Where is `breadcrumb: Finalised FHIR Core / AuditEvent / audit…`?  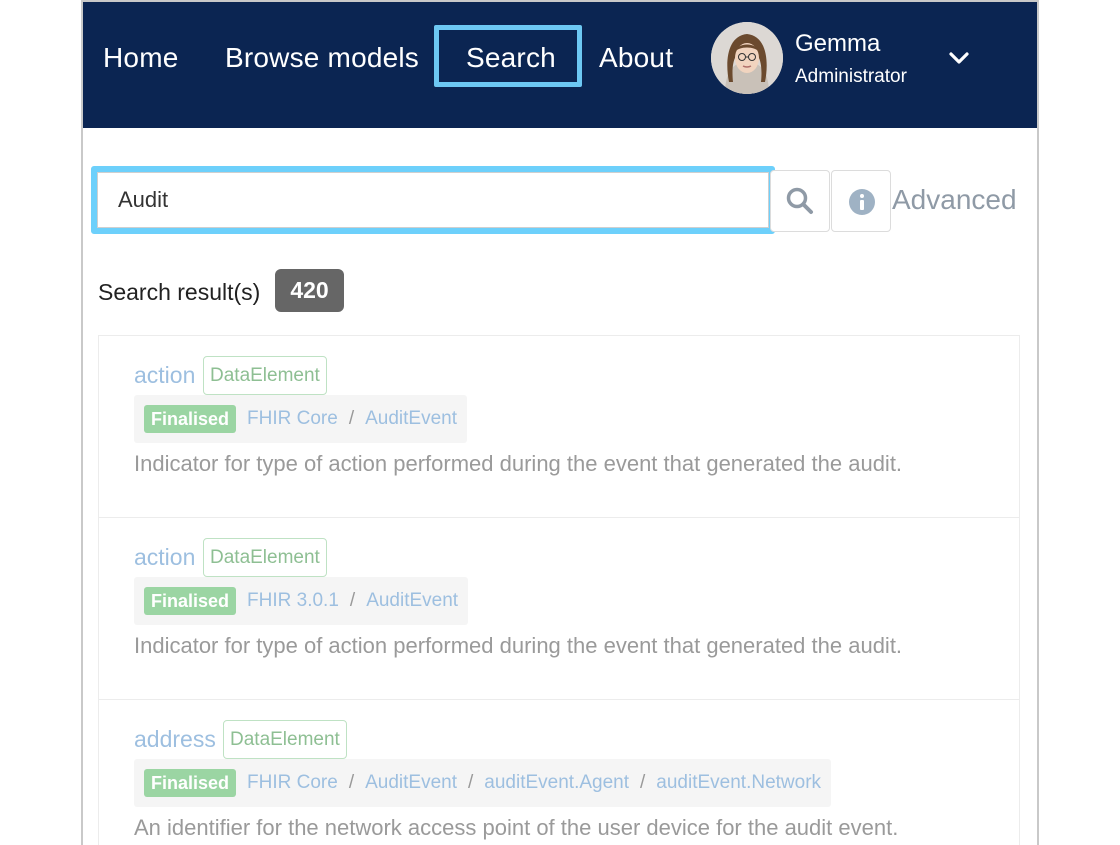
breadcrumb: Finalised FHIR Core / AuditEvent / audit… is located at coordinates (483, 783).